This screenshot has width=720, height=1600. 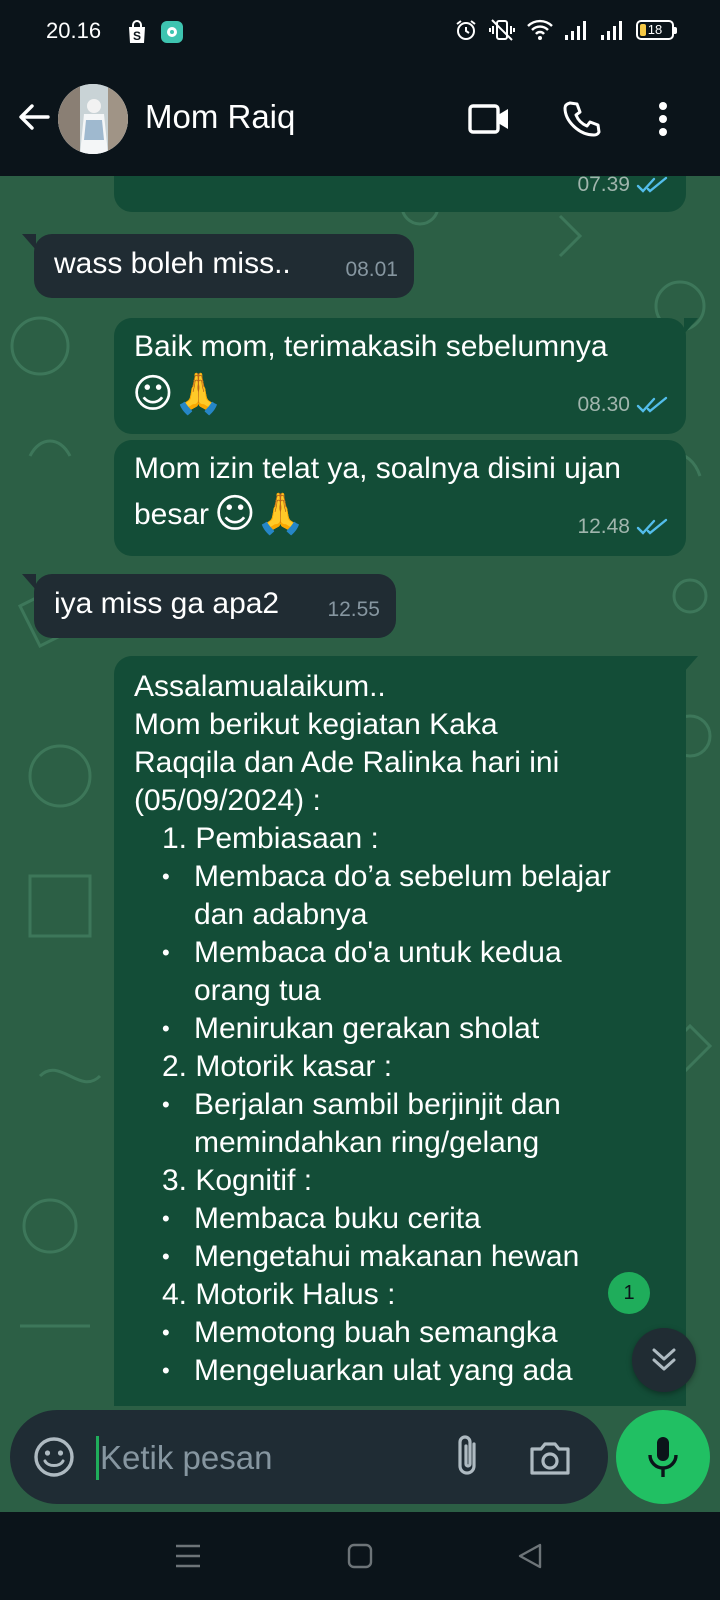 I want to click on message-meta: 07.39, so click(x=623, y=190).